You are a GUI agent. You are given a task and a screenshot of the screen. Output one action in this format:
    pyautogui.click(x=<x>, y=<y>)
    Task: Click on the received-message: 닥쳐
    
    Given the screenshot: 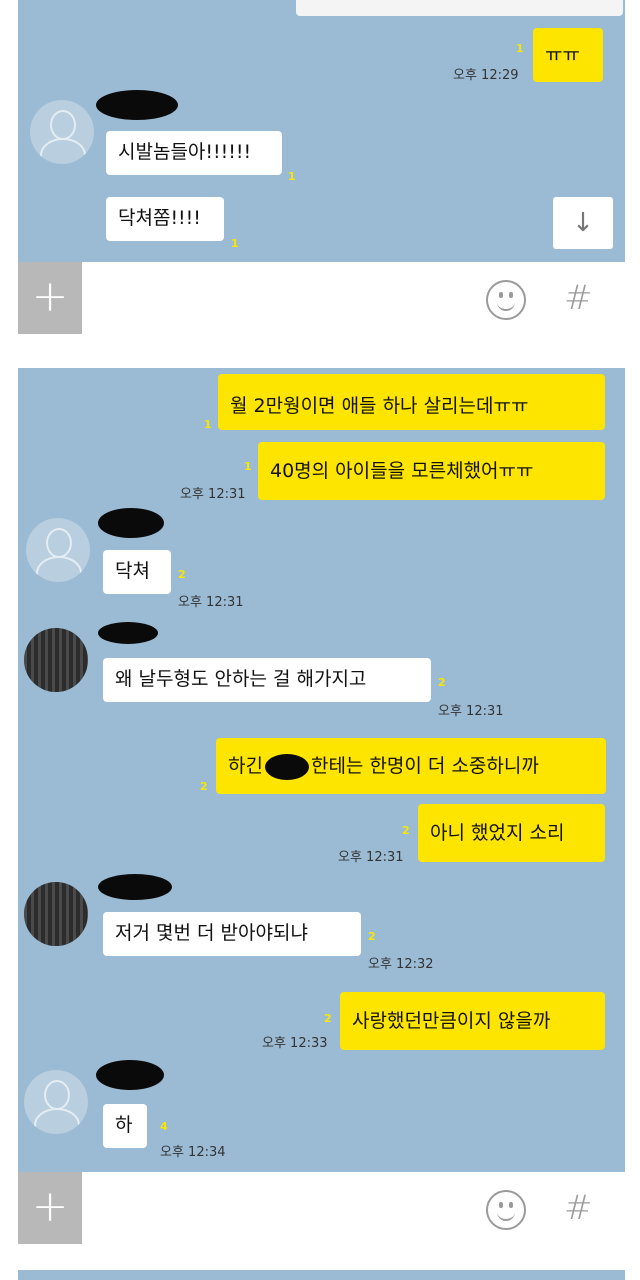 What is the action you would take?
    pyautogui.click(x=137, y=572)
    